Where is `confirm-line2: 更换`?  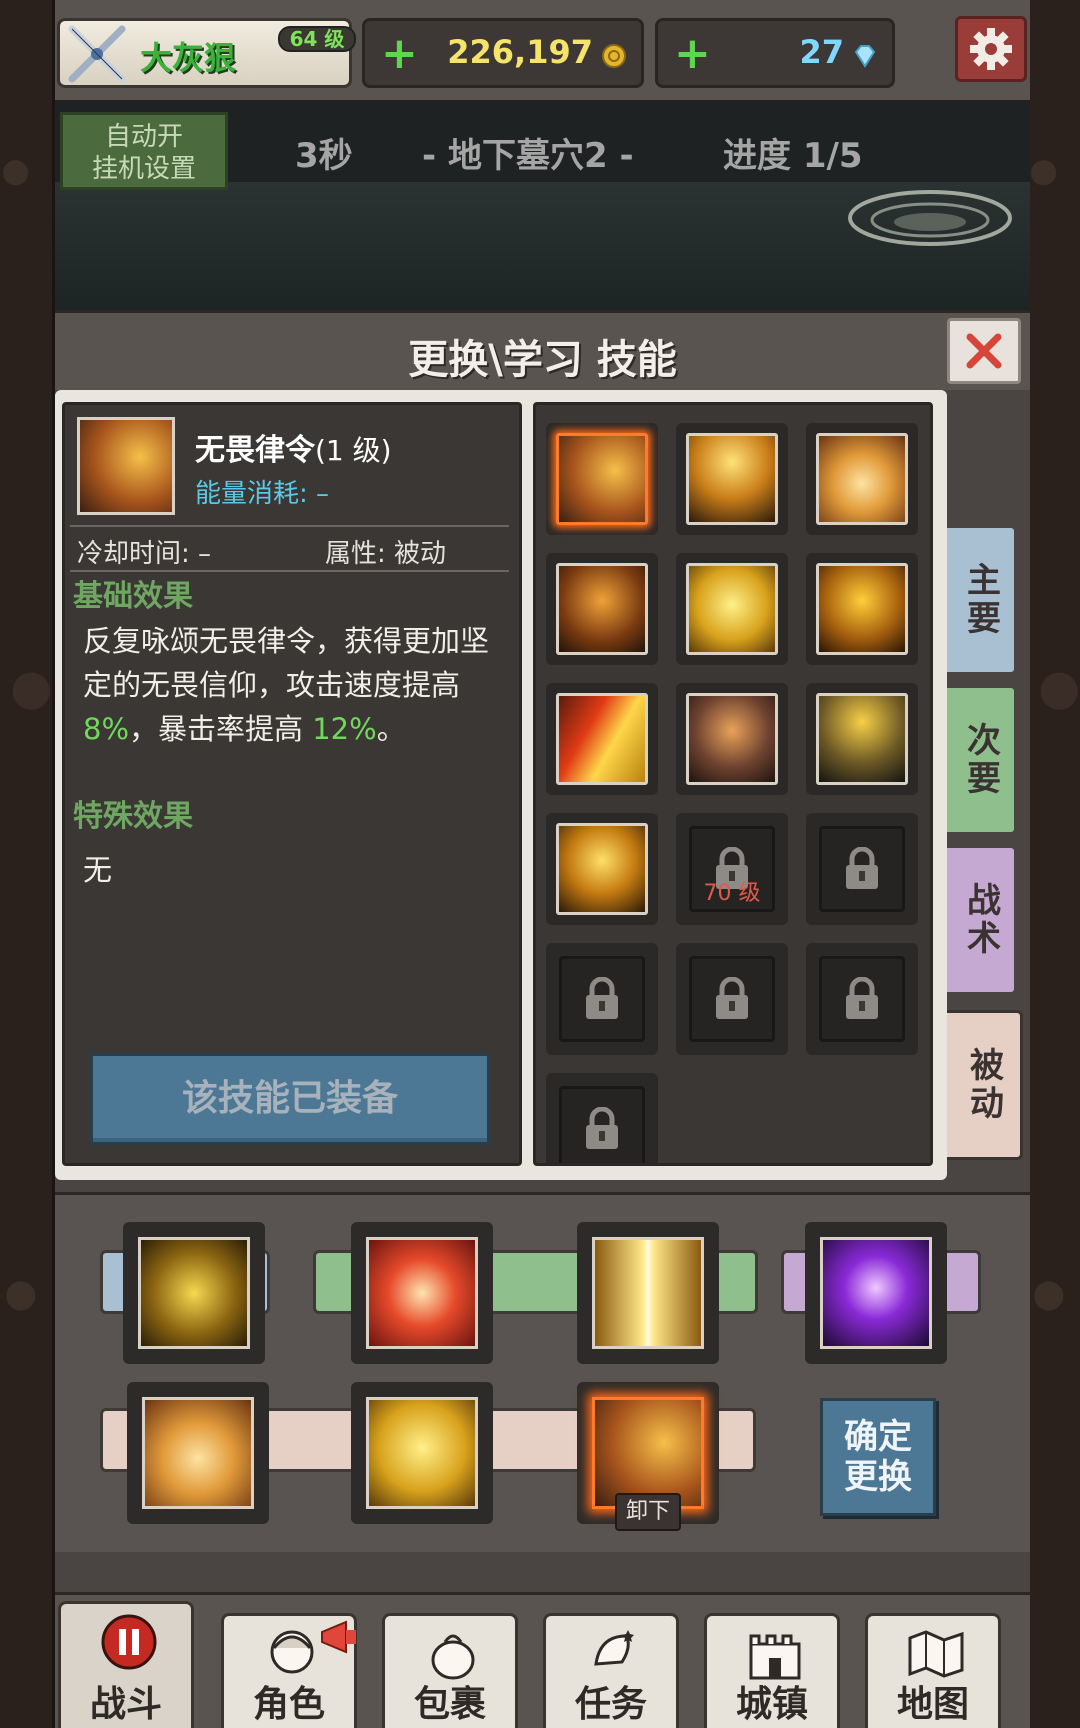
confirm-line2: 更换 is located at coordinates (878, 1477).